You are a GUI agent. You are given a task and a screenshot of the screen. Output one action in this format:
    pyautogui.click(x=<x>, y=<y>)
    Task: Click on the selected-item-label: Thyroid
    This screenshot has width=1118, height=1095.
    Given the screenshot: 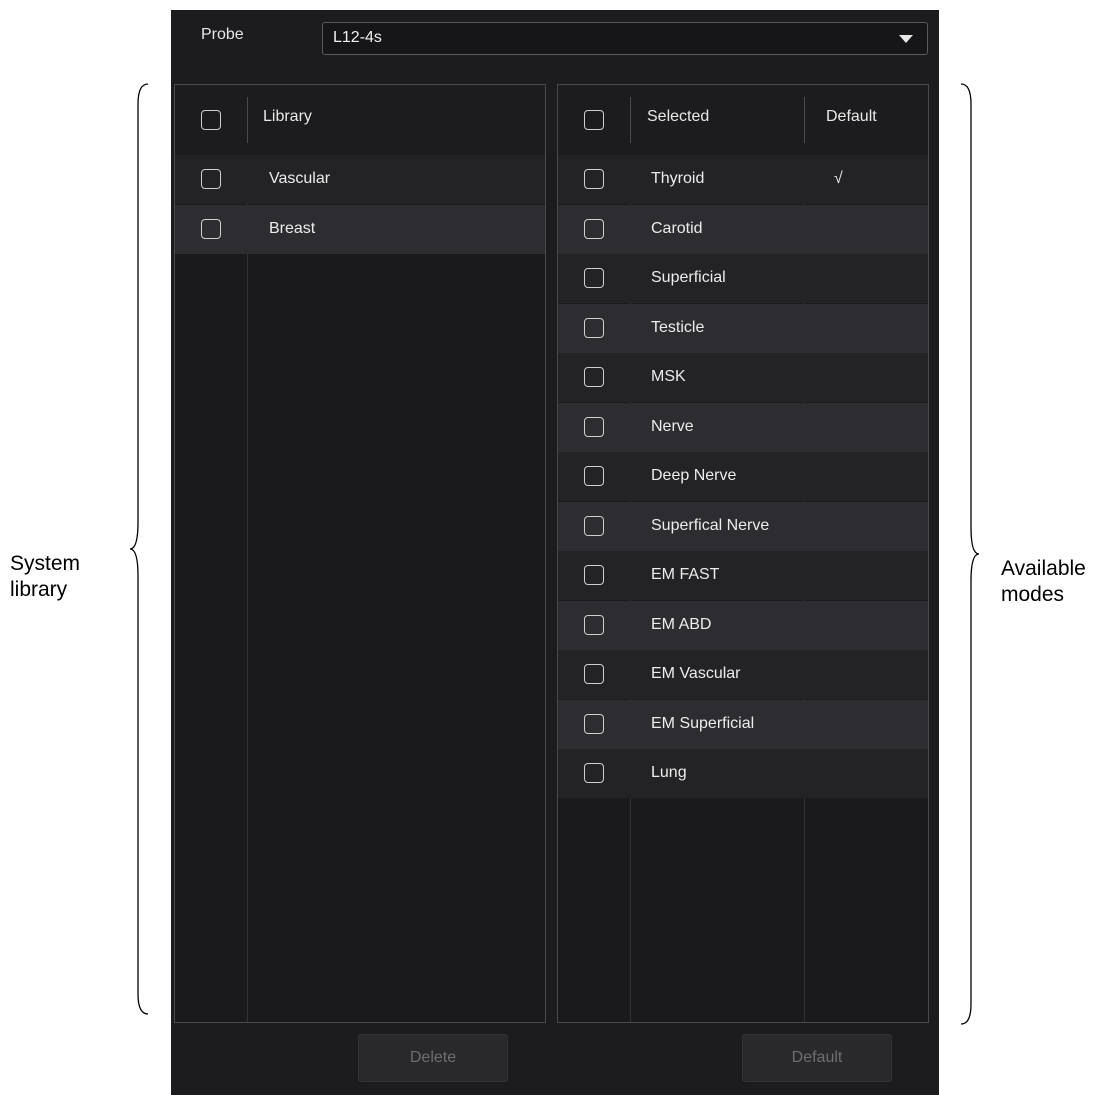 What is the action you would take?
    pyautogui.click(x=678, y=178)
    